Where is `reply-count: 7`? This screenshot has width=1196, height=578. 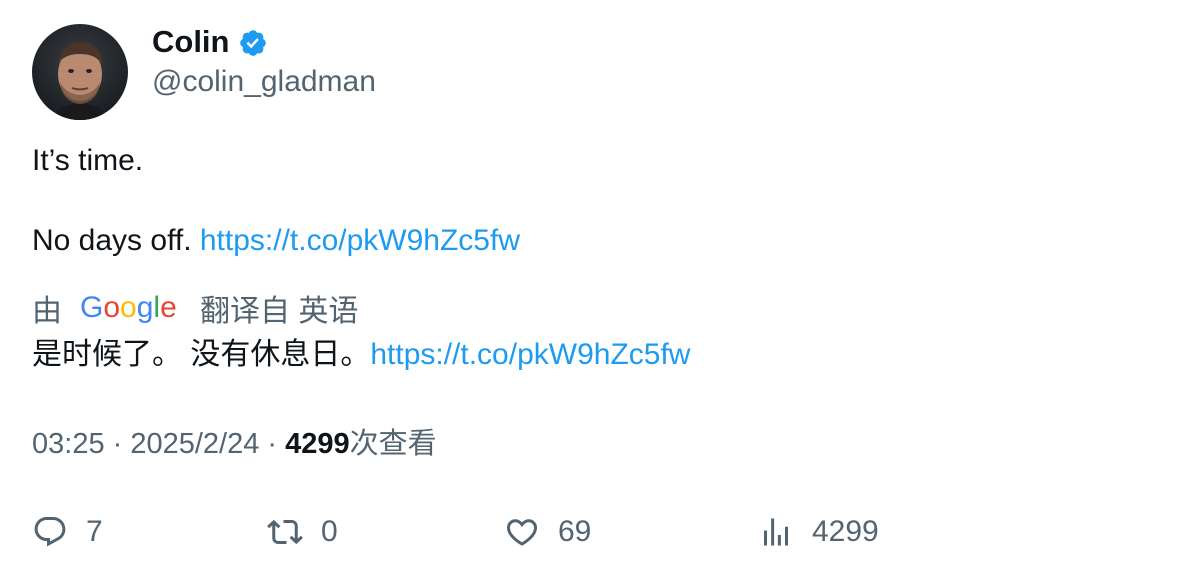 reply-count: 7 is located at coordinates (94, 531).